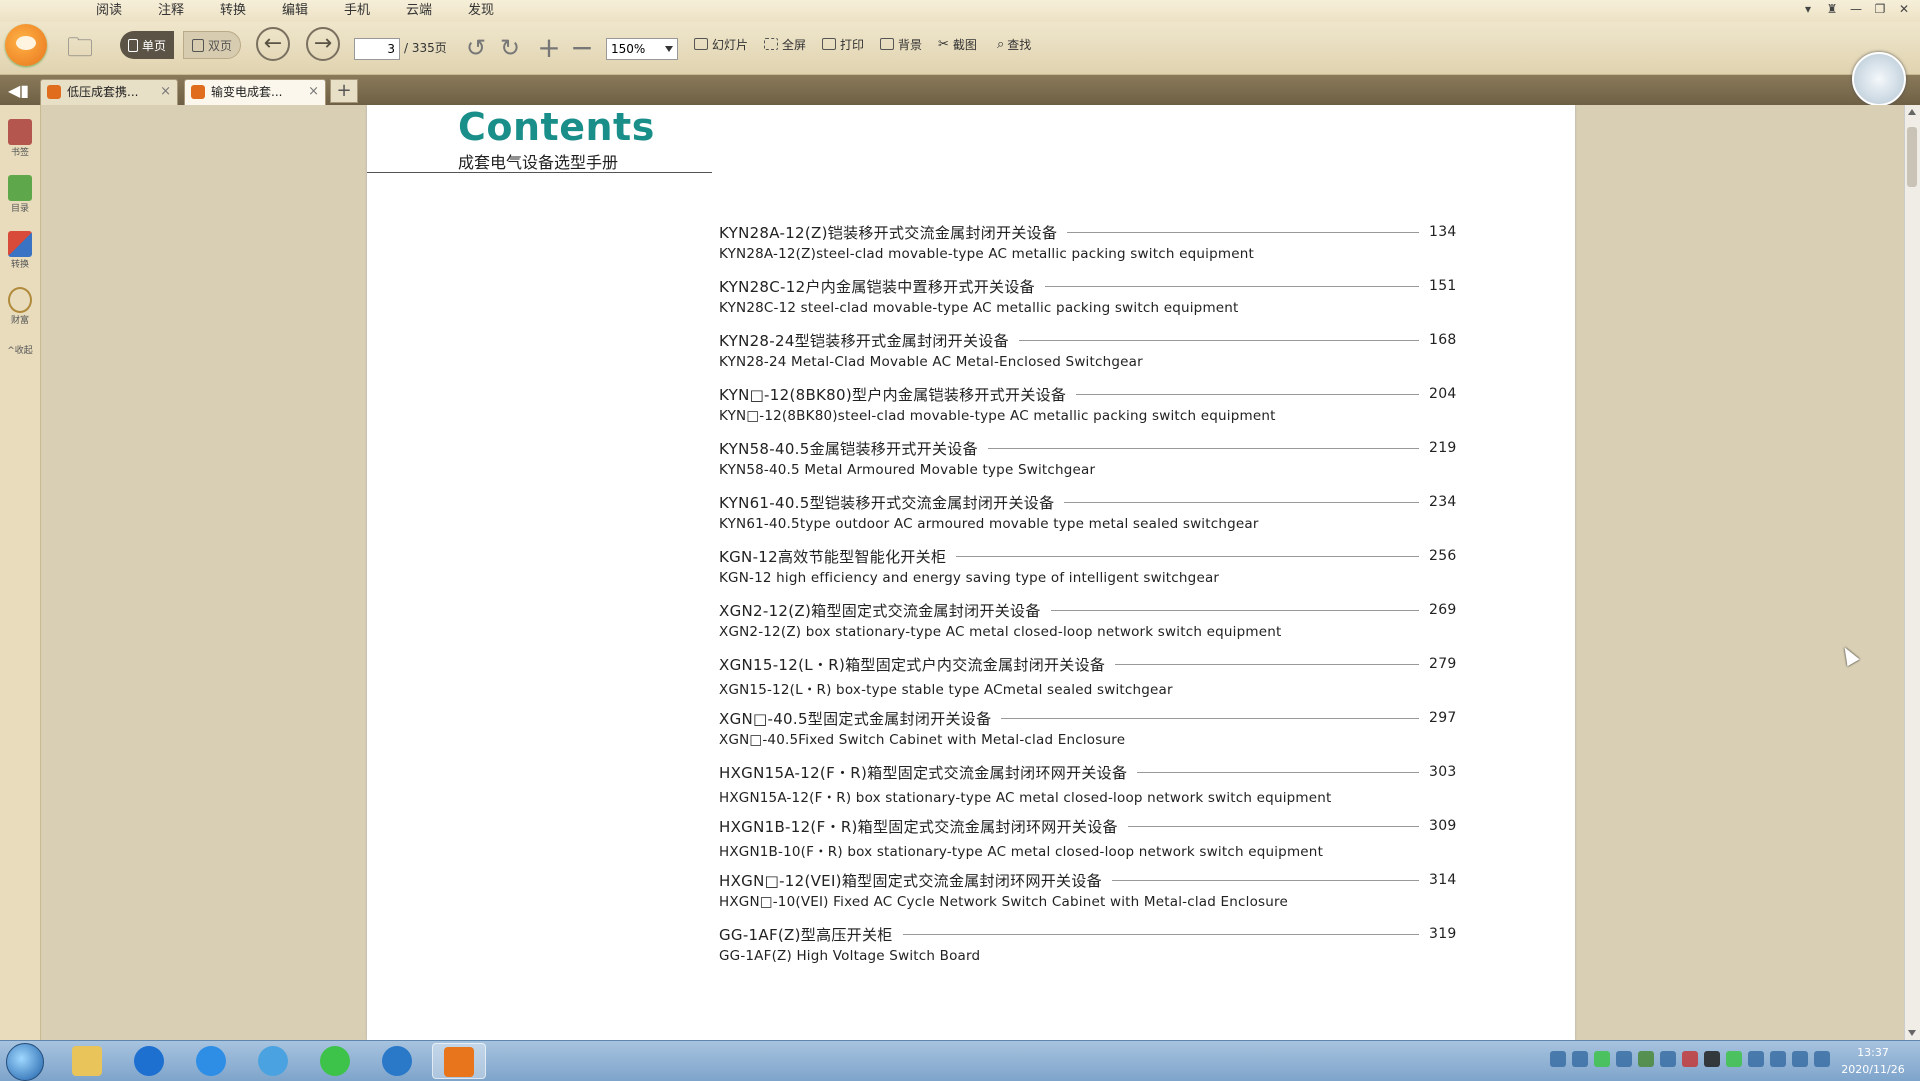 The image size is (1920, 1081). I want to click on search-button: ⌕ 查找, so click(1014, 44).